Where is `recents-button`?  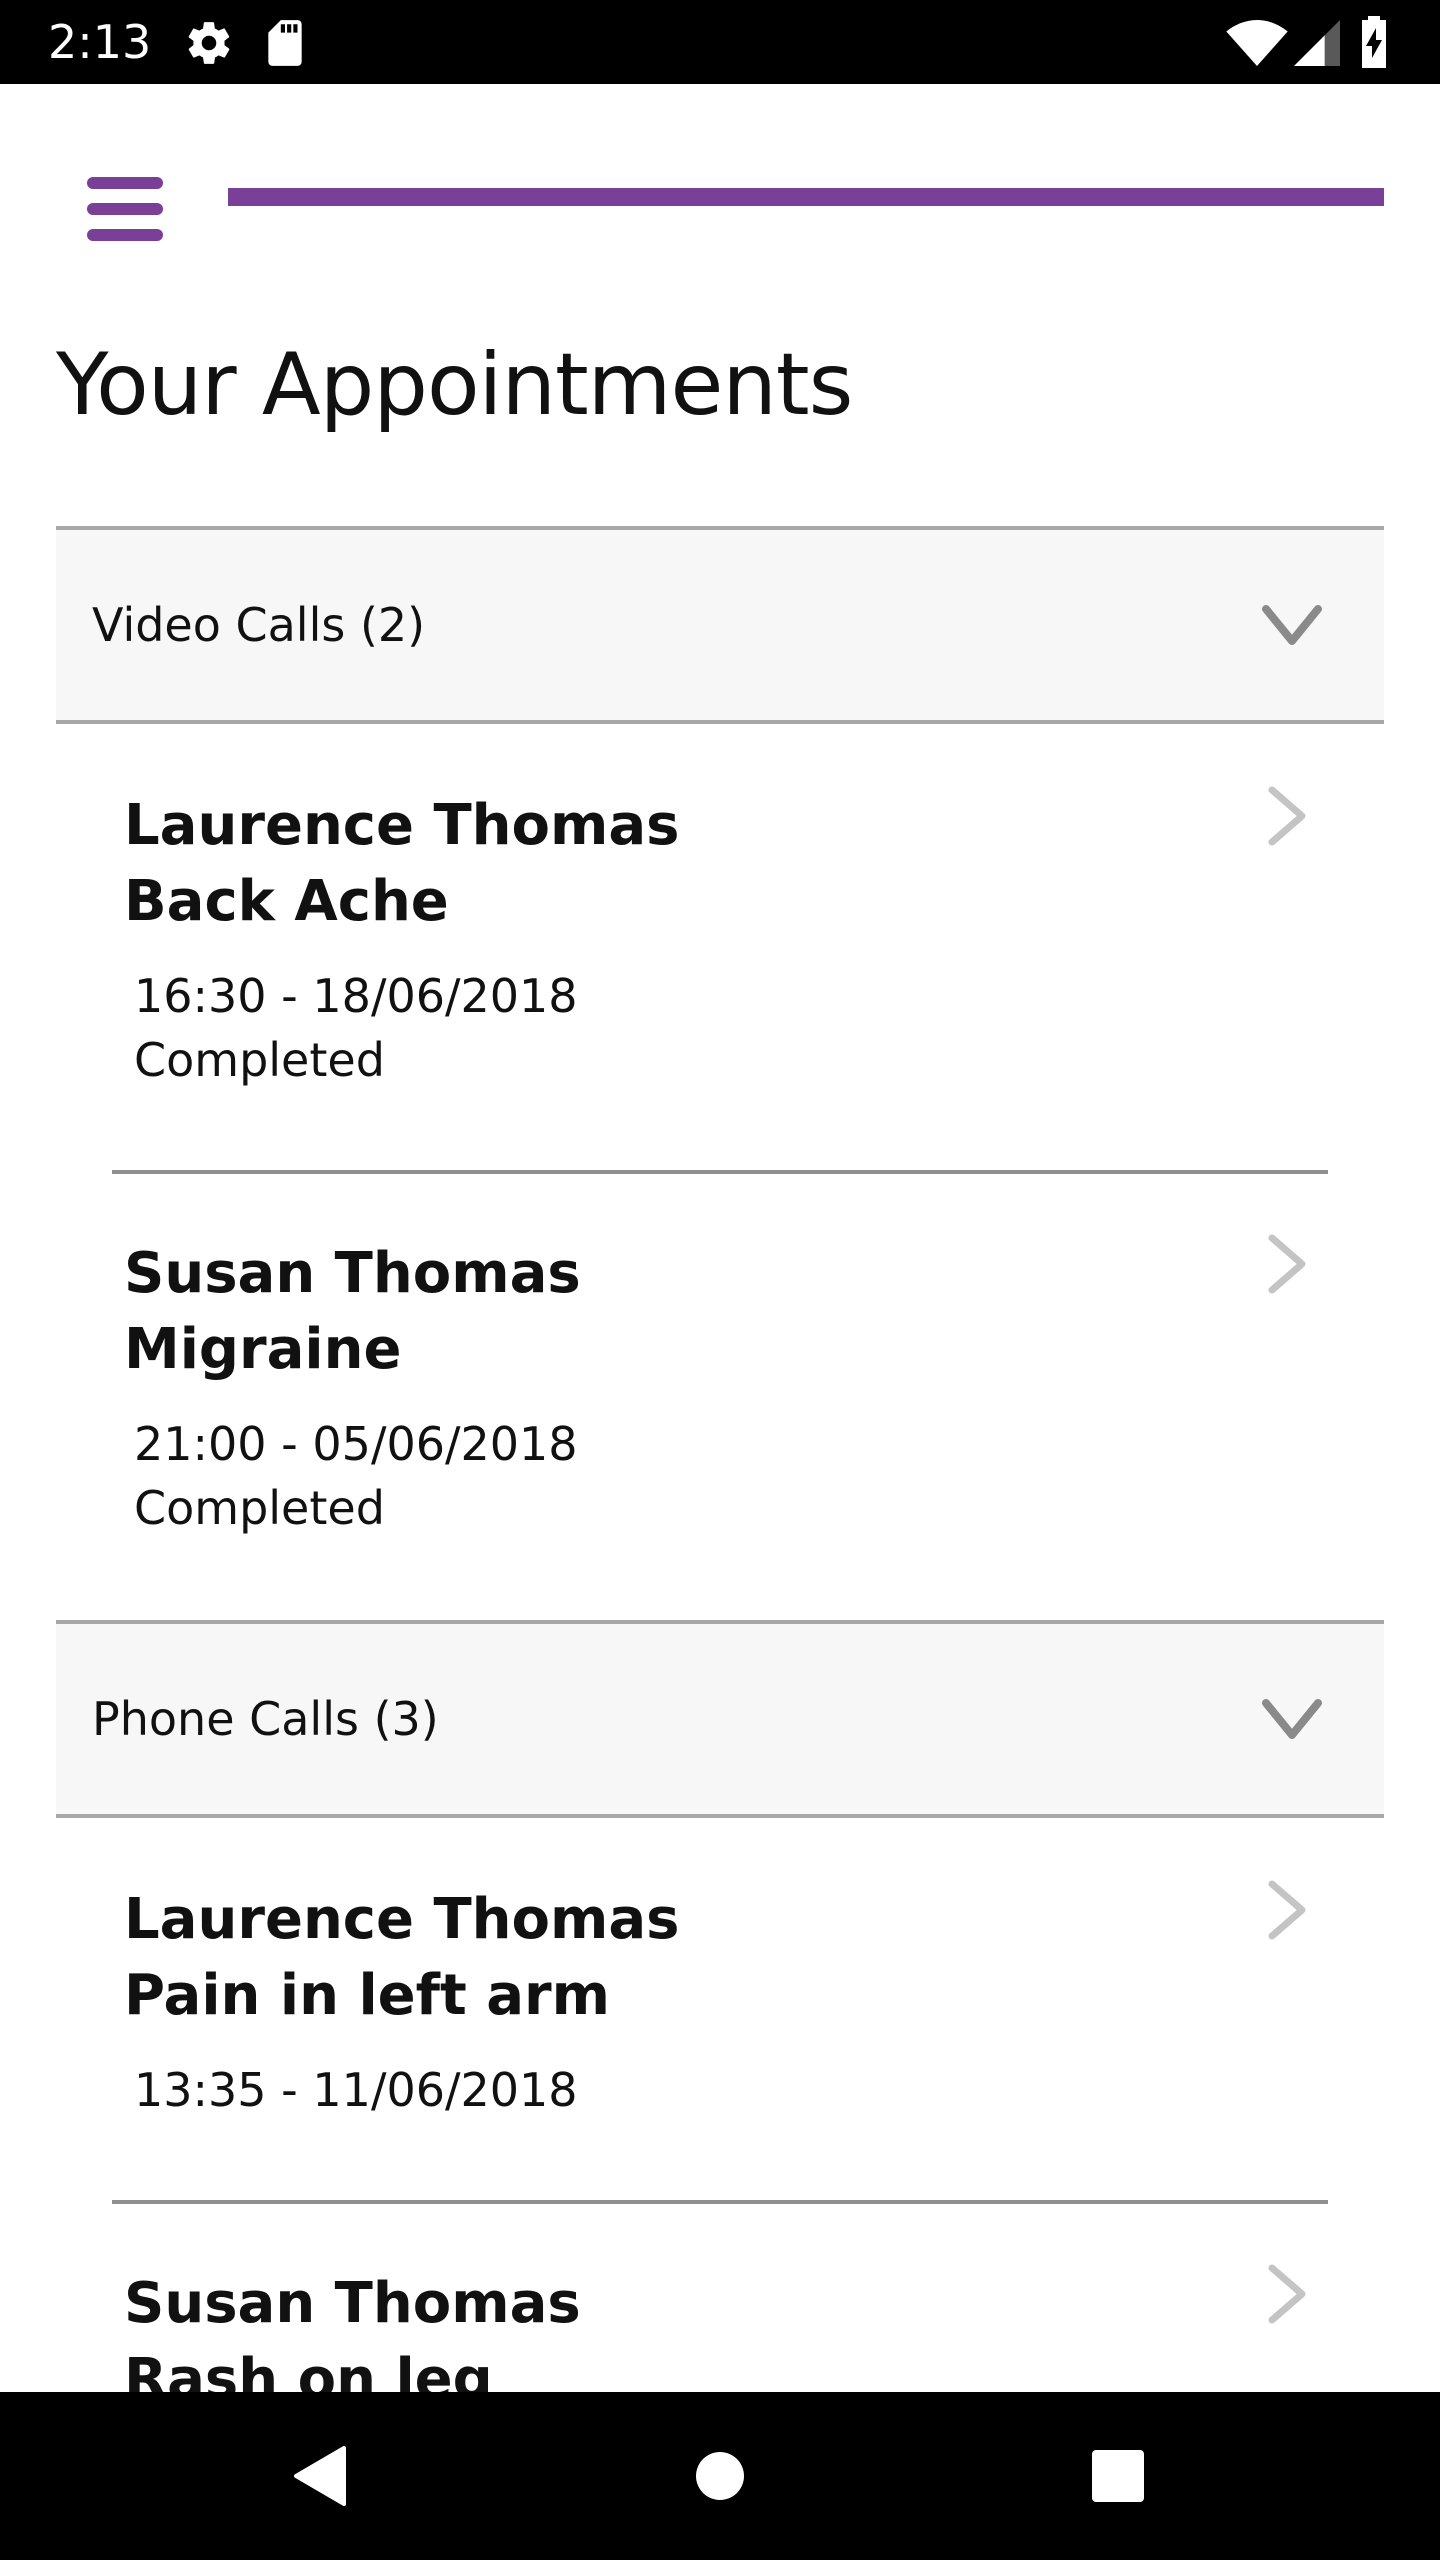
recents-button is located at coordinates (1118, 2476).